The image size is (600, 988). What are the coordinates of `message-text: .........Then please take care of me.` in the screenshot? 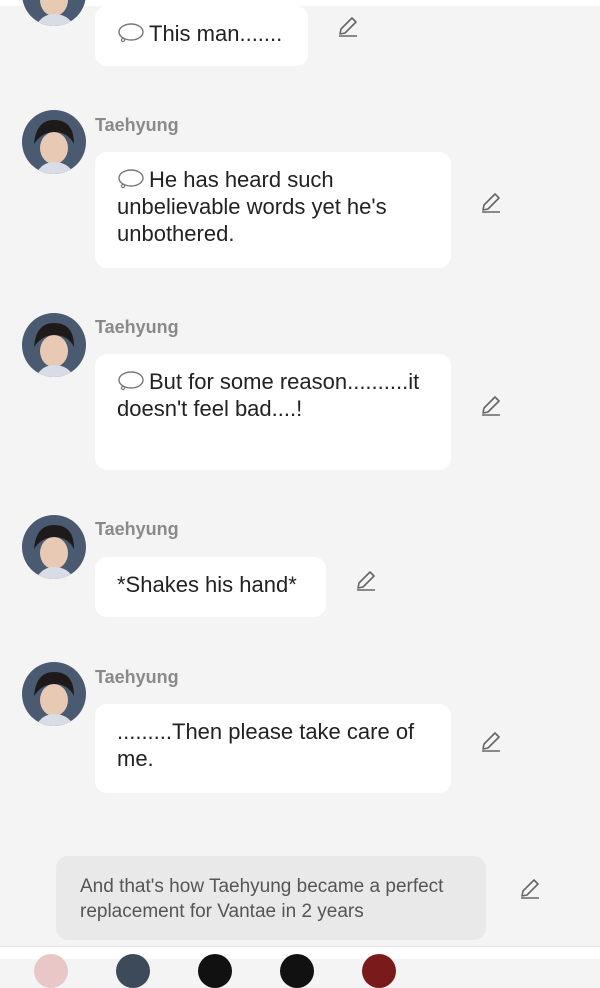 It's located at (266, 745).